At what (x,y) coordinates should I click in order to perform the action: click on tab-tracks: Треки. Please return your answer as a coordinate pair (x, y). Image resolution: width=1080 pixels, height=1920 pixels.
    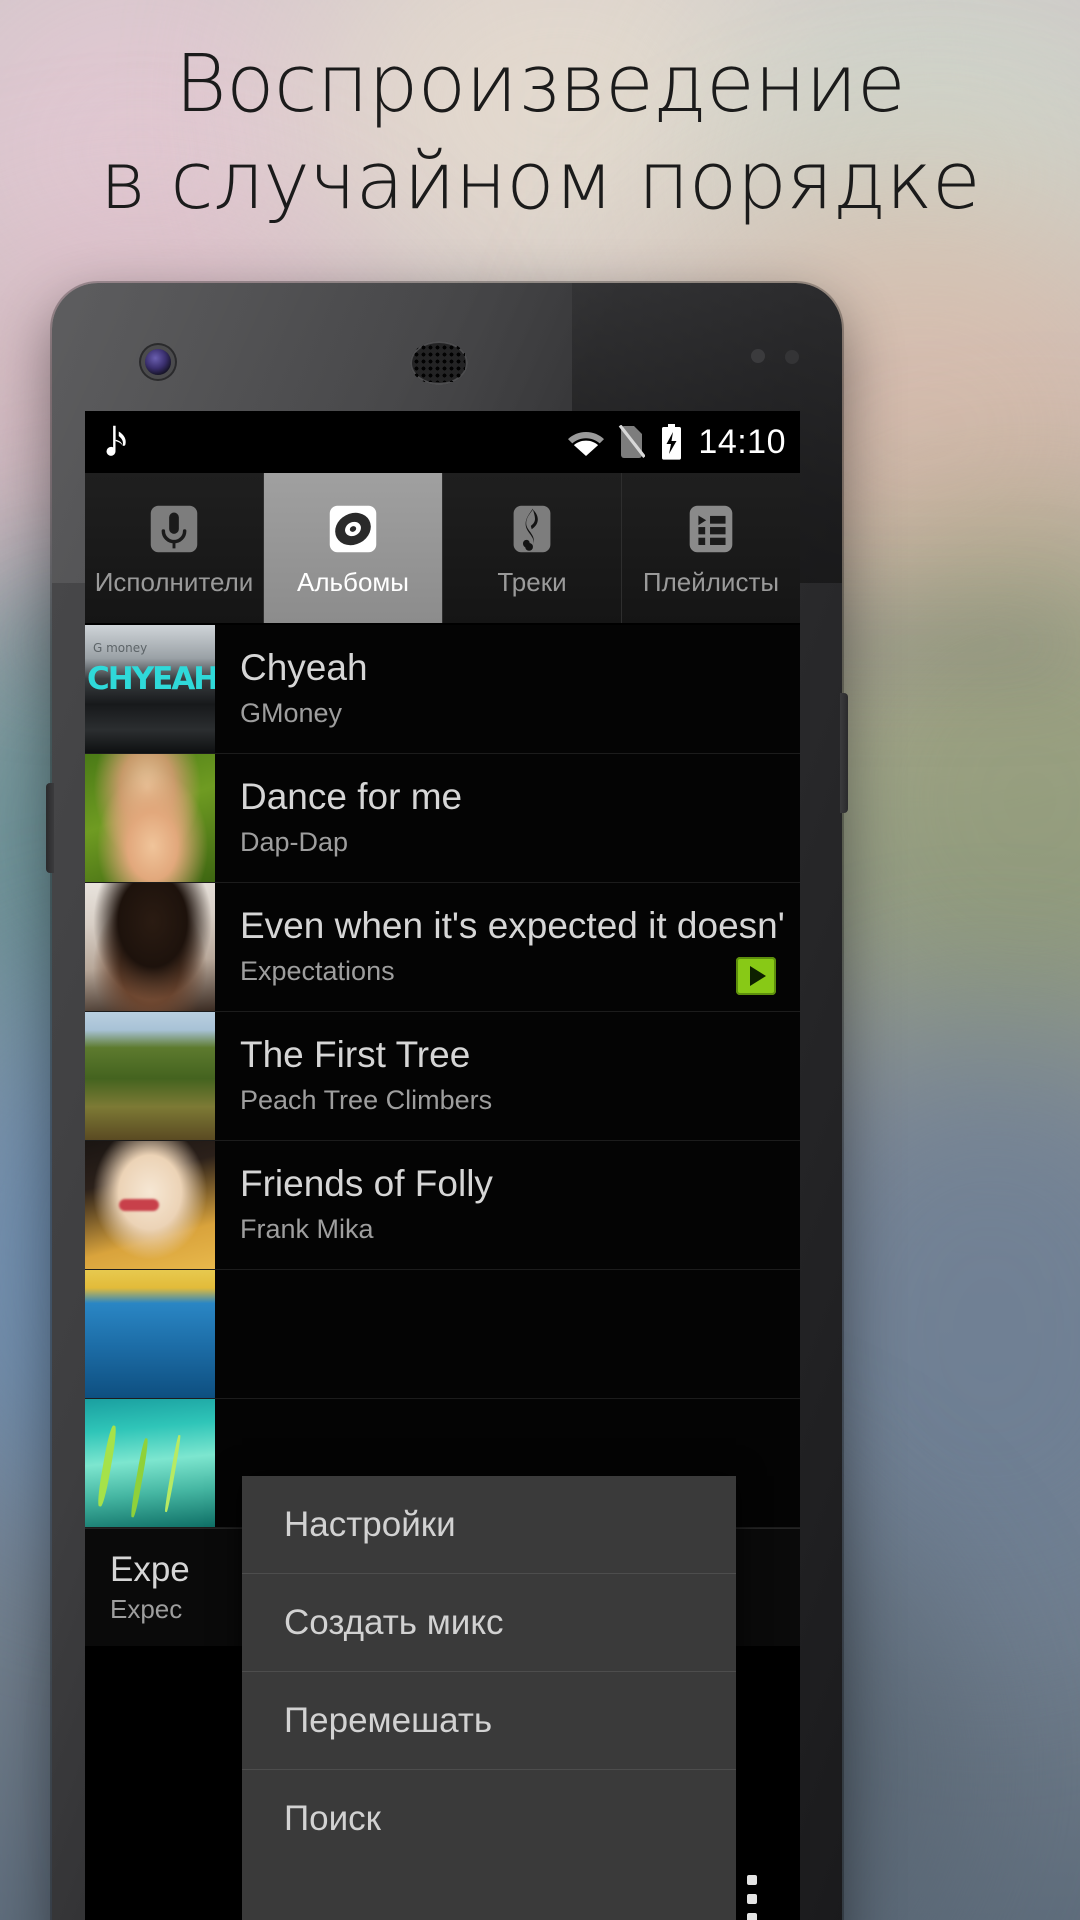
    Looking at the image, I should click on (532, 548).